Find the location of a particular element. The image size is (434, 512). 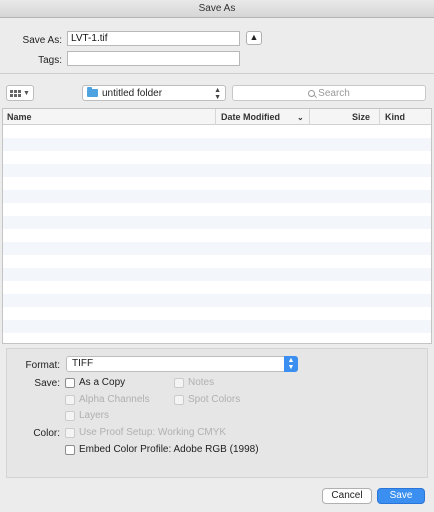

search-icon is located at coordinates (312, 93).